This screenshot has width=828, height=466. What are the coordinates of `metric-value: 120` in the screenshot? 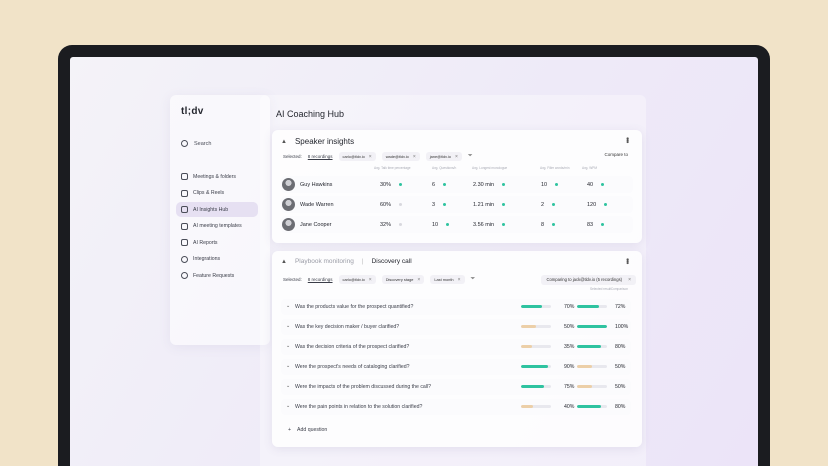 It's located at (592, 204).